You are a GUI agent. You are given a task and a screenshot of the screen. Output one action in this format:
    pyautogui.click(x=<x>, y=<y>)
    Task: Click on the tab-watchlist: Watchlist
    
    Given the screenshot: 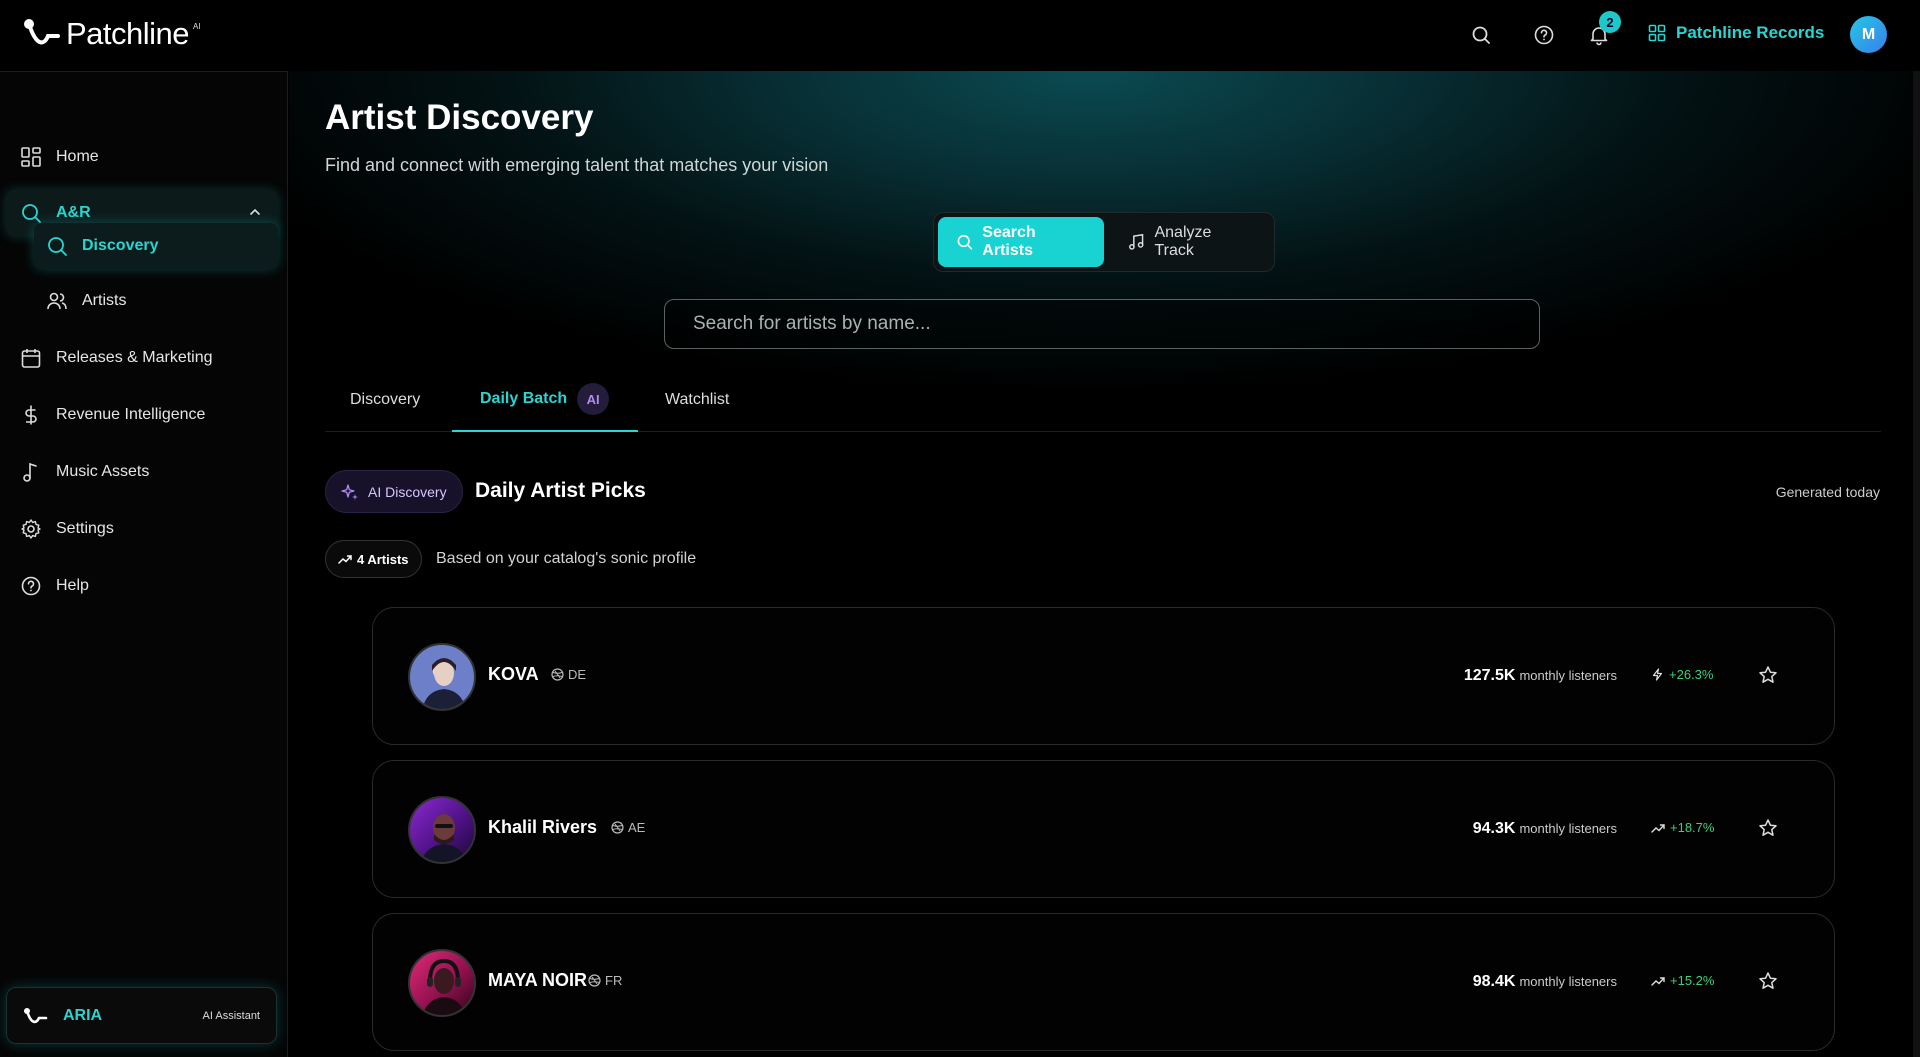 What is the action you would take?
    pyautogui.click(x=725, y=400)
    